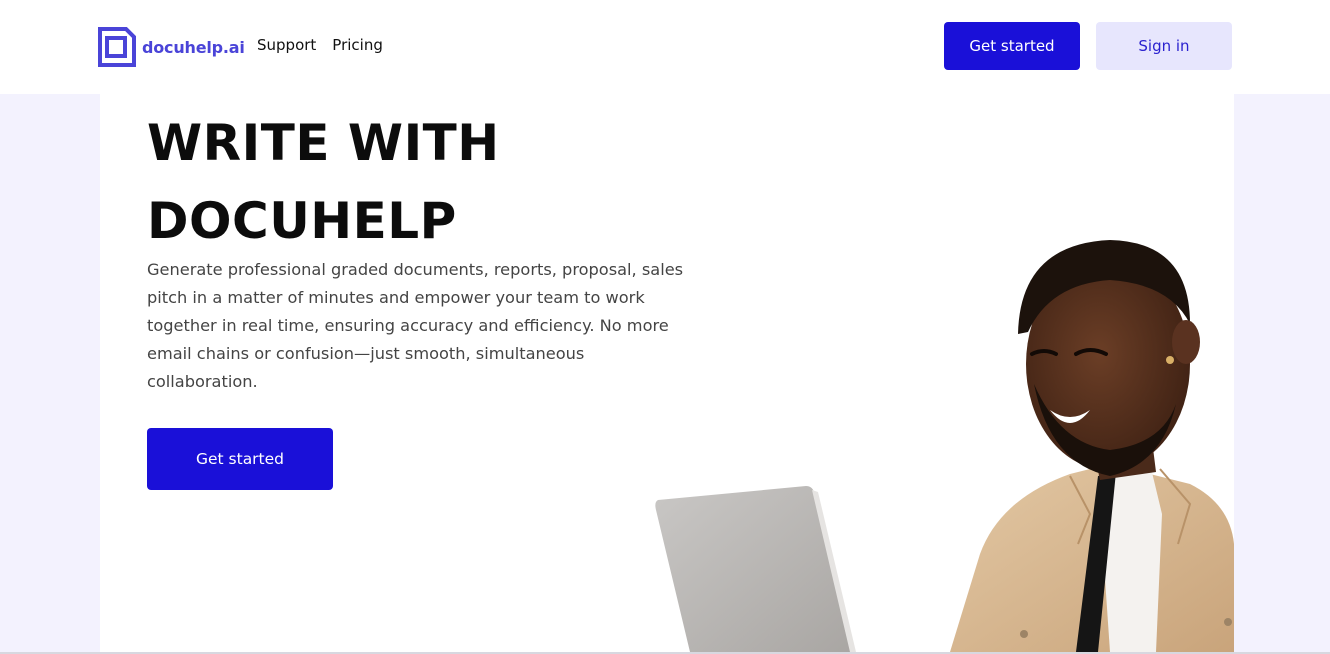 The width and height of the screenshot is (1330, 654). What do you see at coordinates (323, 143) in the screenshot?
I see `hero-title-line-1: WRITE WITH` at bounding box center [323, 143].